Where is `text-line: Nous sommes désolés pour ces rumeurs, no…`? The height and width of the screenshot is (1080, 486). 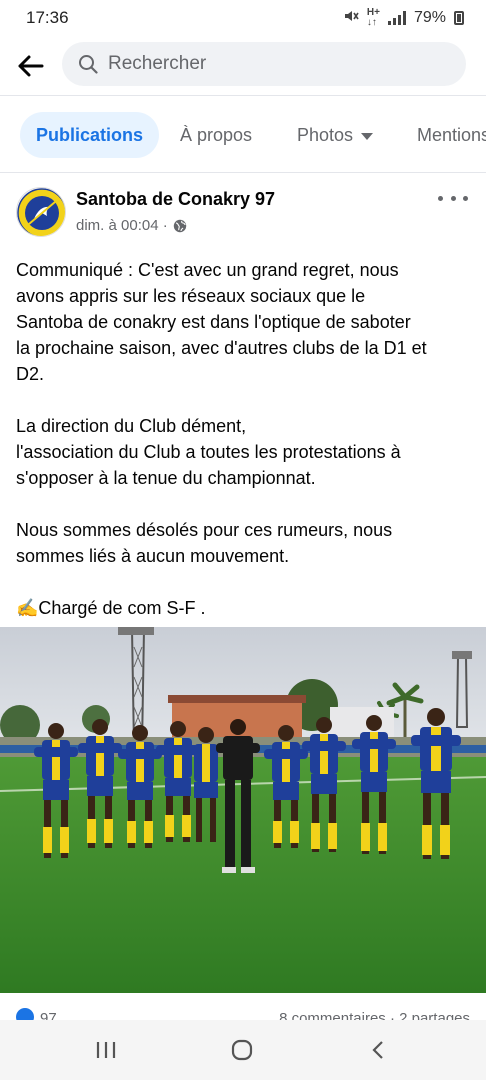 text-line: Nous sommes désolés pour ces rumeurs, no… is located at coordinates (204, 530).